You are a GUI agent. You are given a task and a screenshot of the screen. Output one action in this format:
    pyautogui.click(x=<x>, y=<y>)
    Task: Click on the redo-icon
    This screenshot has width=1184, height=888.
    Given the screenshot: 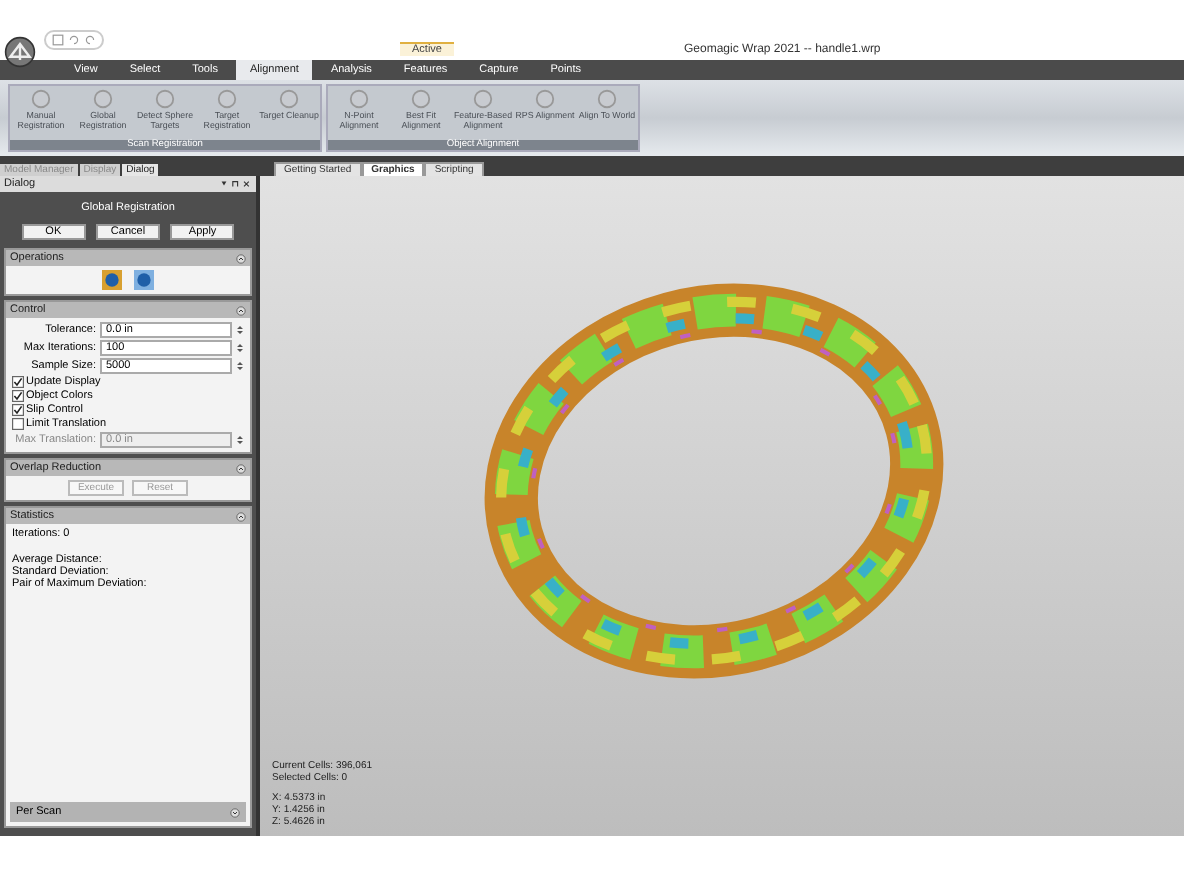 What is the action you would take?
    pyautogui.click(x=90, y=40)
    